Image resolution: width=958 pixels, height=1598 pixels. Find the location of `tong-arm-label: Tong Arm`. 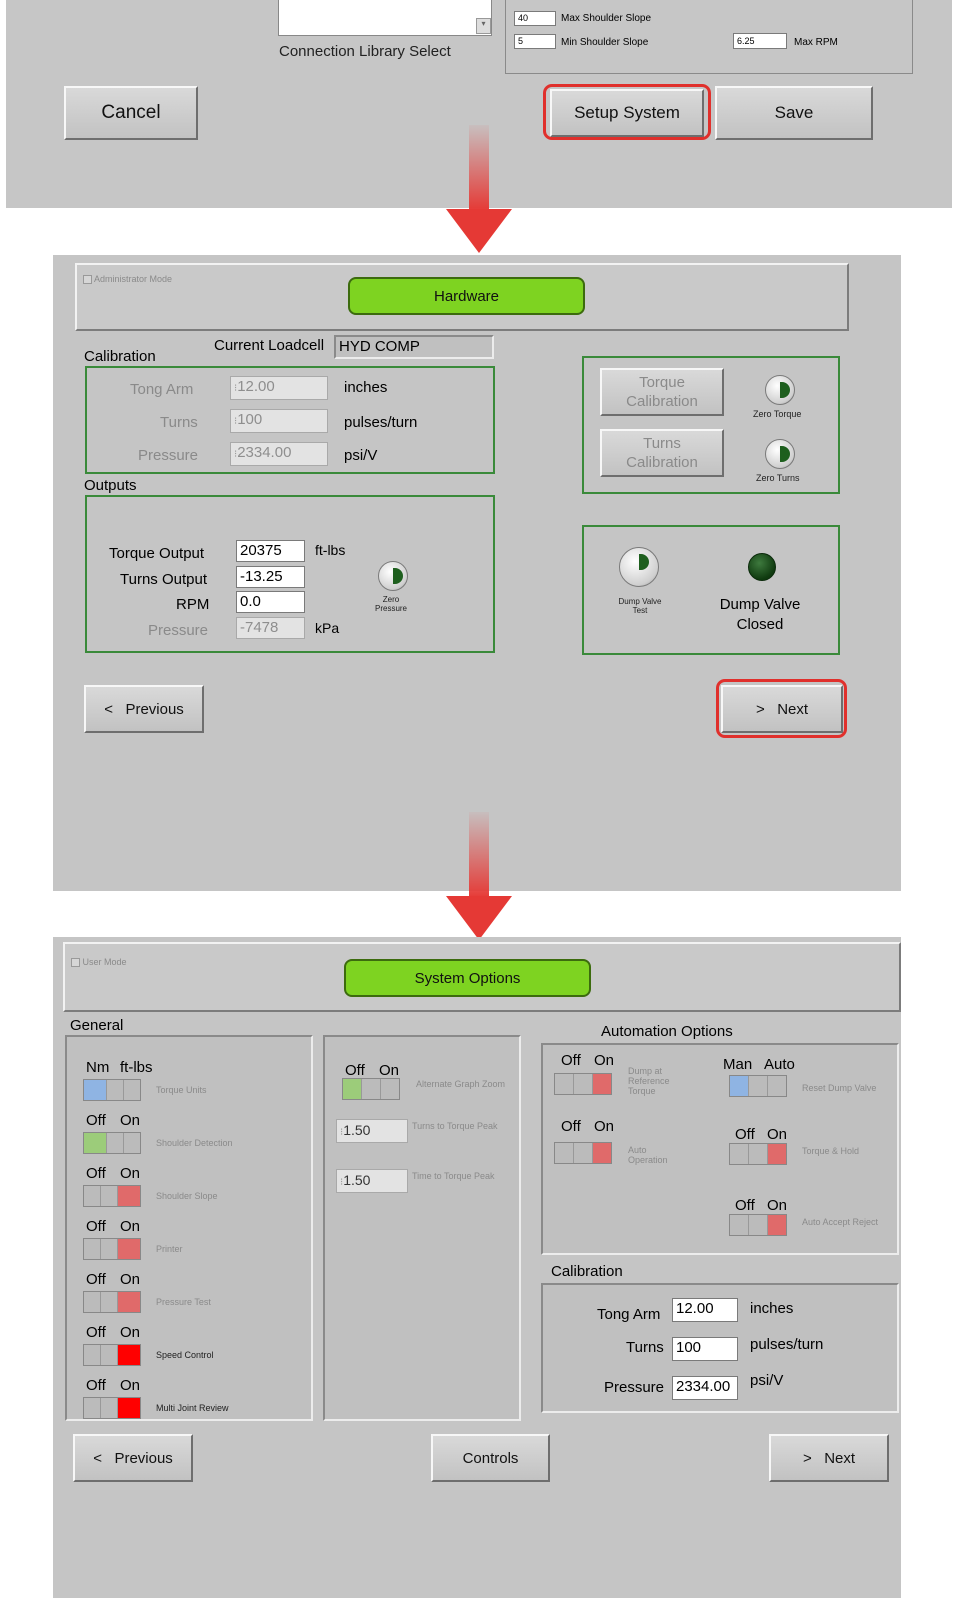

tong-arm-label: Tong Arm is located at coordinates (162, 389).